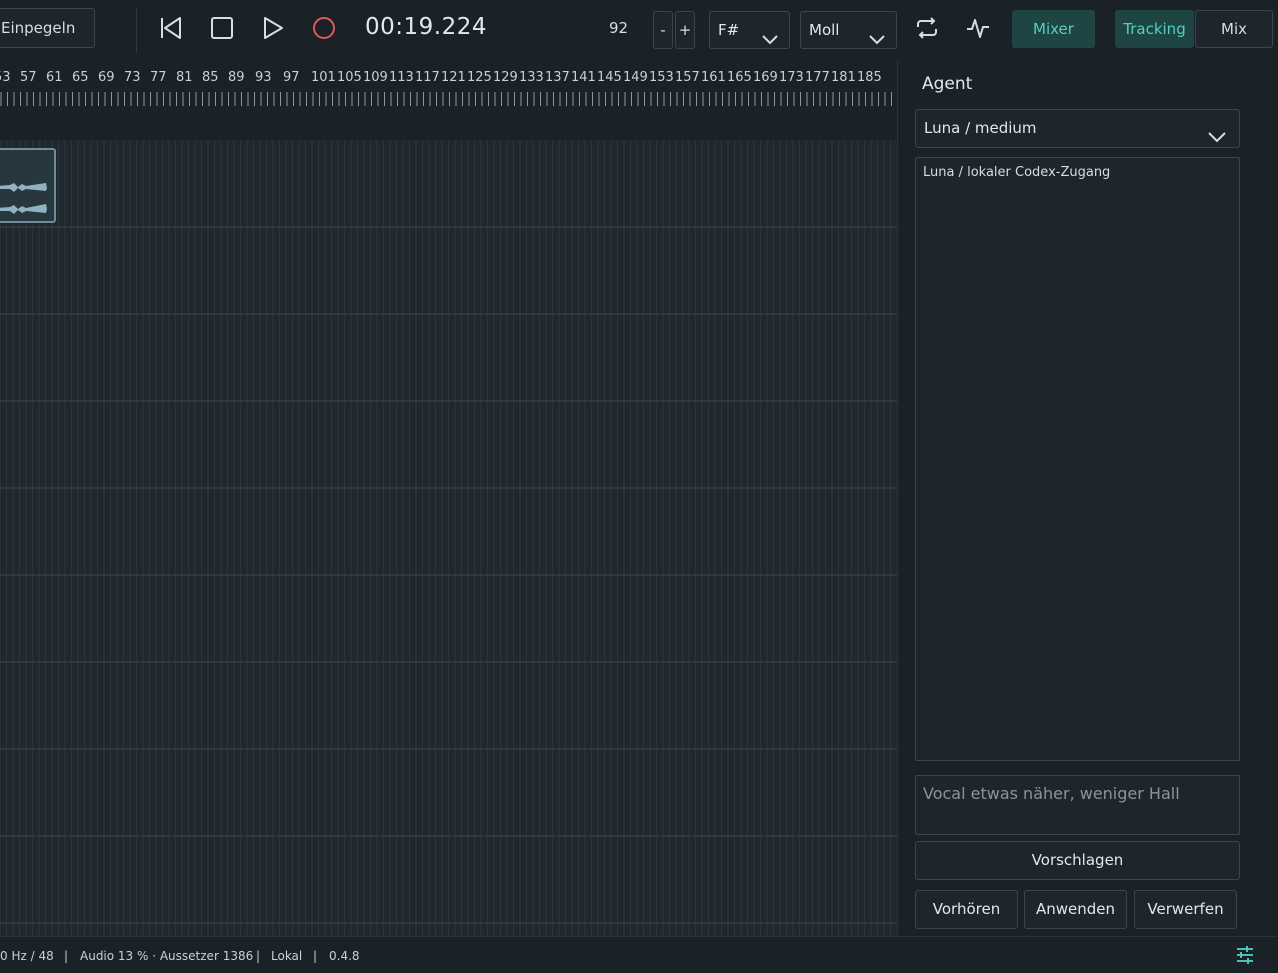 This screenshot has width=1278, height=973. Describe the element at coordinates (171, 28) in the screenshot. I see `skip-back-icon` at that location.